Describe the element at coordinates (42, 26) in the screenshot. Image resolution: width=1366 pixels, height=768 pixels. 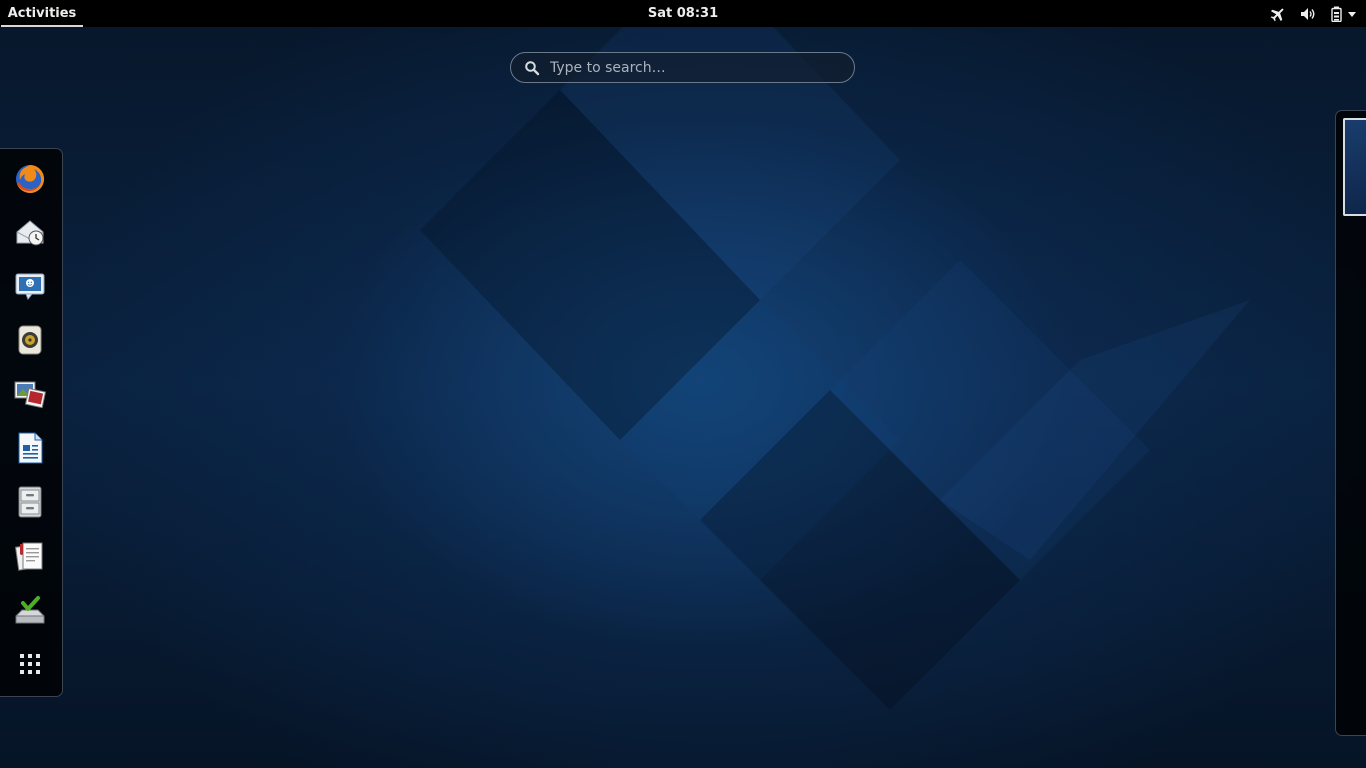
I see `activities-active-indicator` at that location.